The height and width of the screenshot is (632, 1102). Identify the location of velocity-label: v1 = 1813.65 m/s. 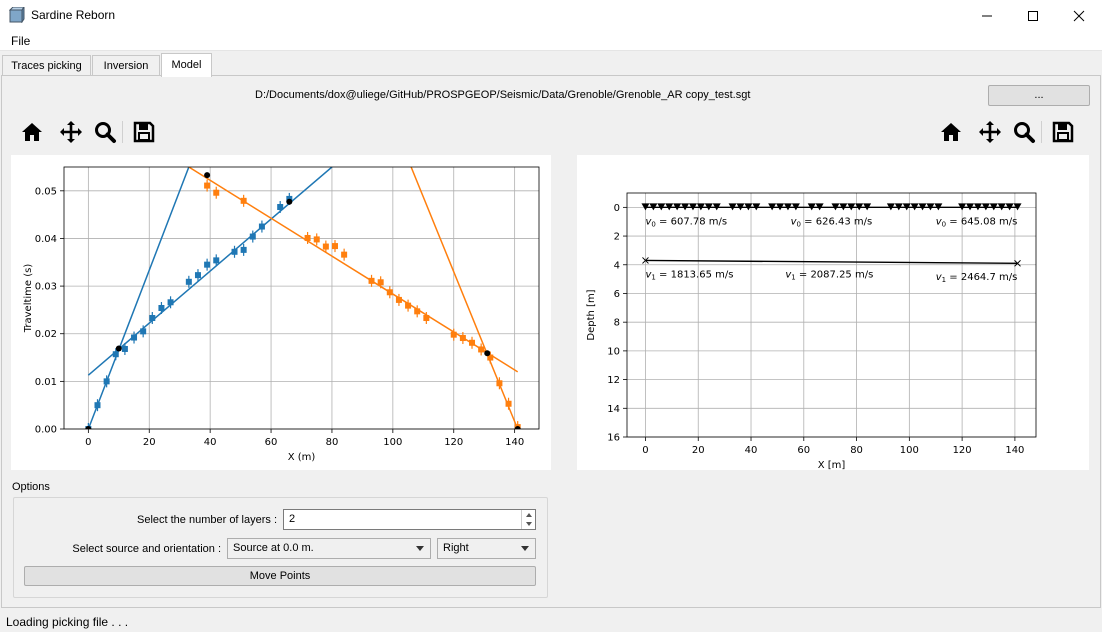
(689, 275).